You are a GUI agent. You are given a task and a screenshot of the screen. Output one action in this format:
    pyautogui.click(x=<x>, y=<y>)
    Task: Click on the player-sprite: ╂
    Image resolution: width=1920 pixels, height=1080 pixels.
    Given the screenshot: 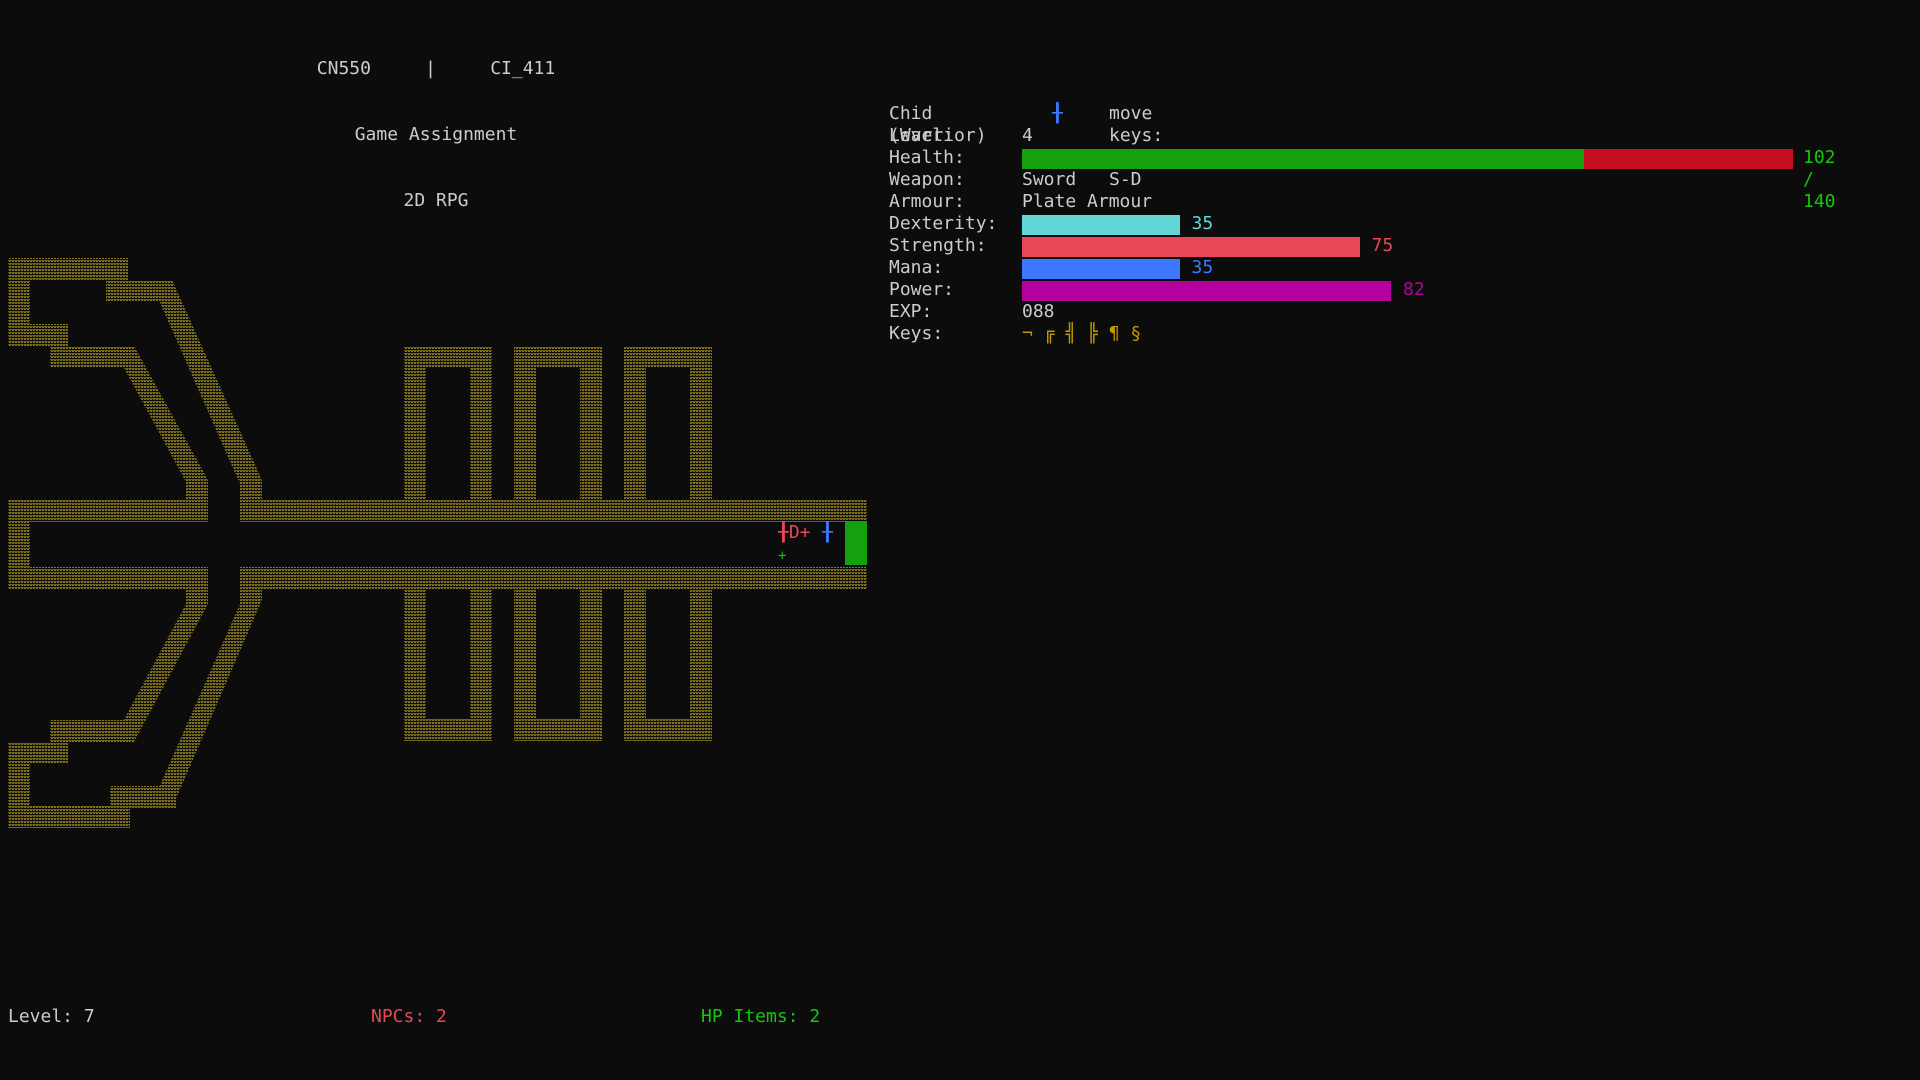 What is the action you would take?
    pyautogui.click(x=827, y=532)
    